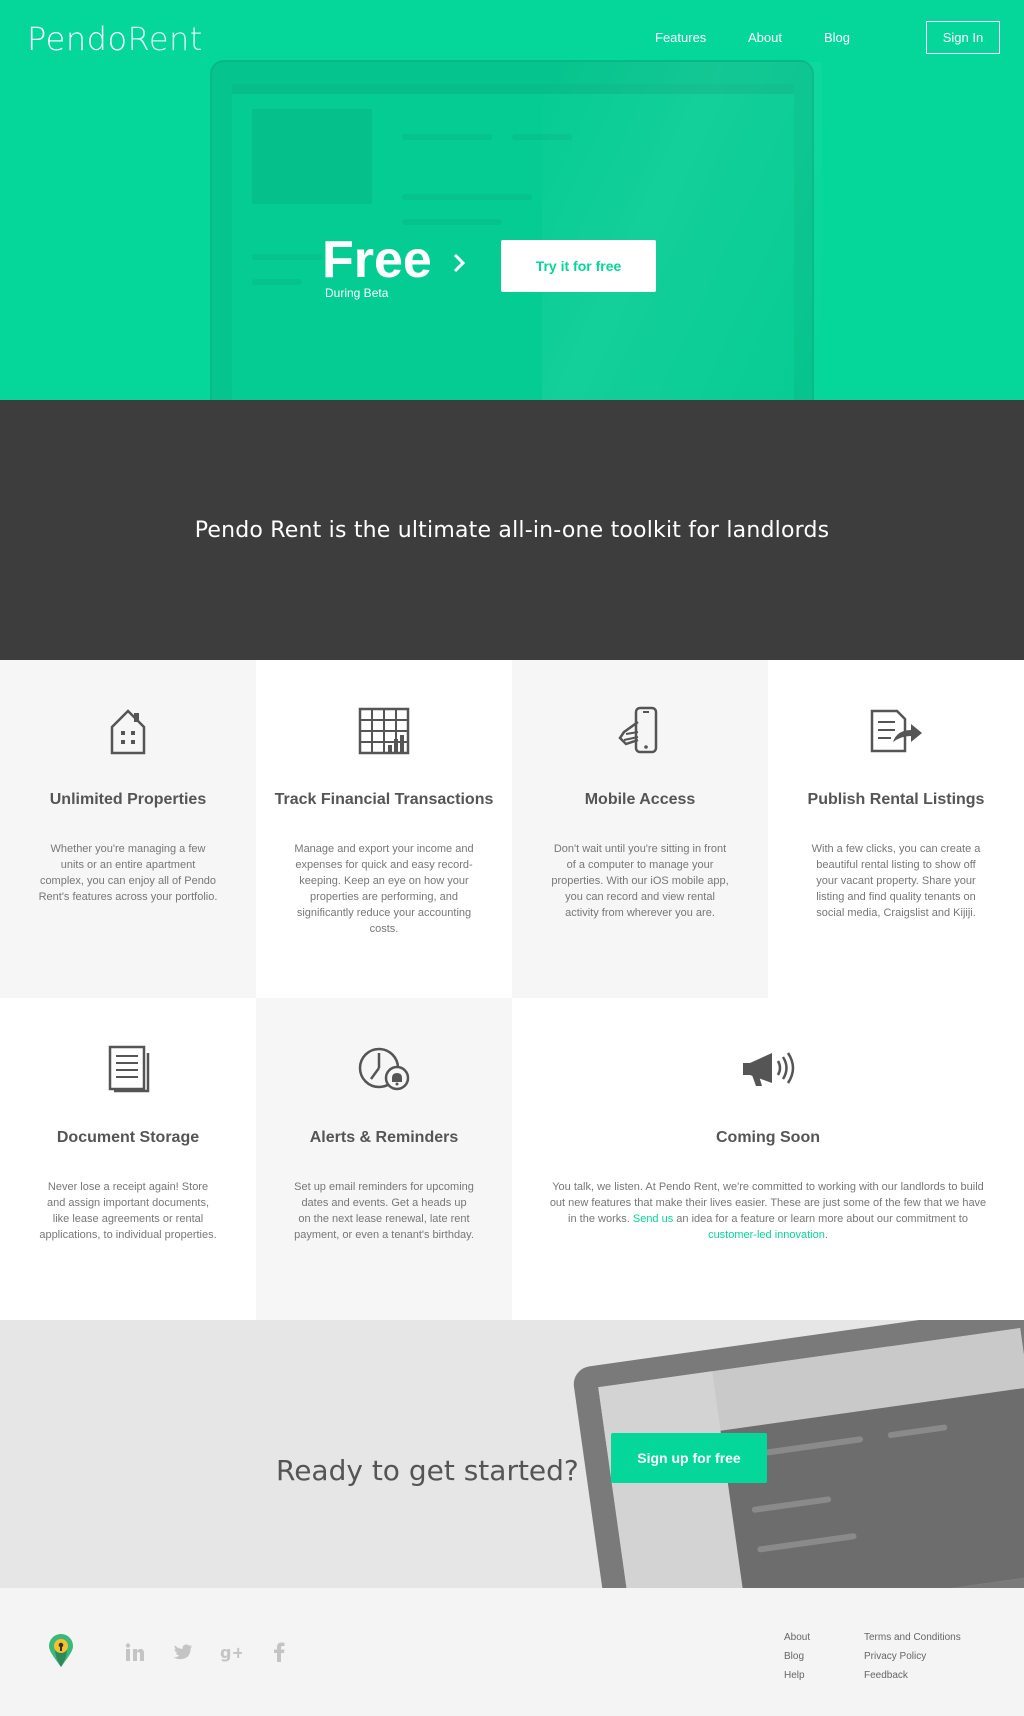 This screenshot has width=1024, height=1716. I want to click on twitter-icon, so click(183, 1652).